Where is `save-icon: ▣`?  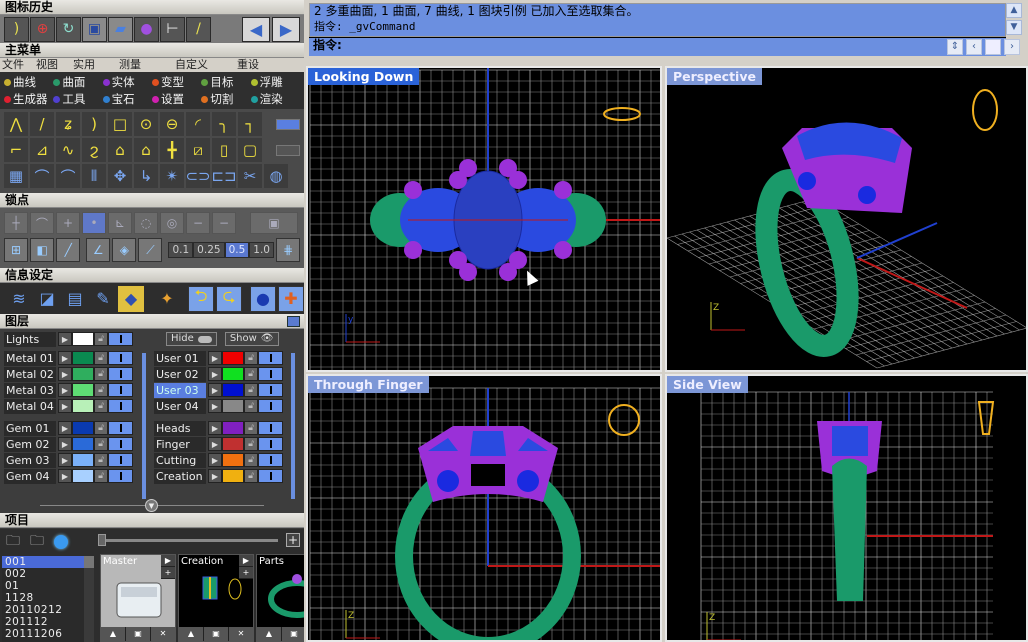
save-icon: ▣ is located at coordinates (94, 29).